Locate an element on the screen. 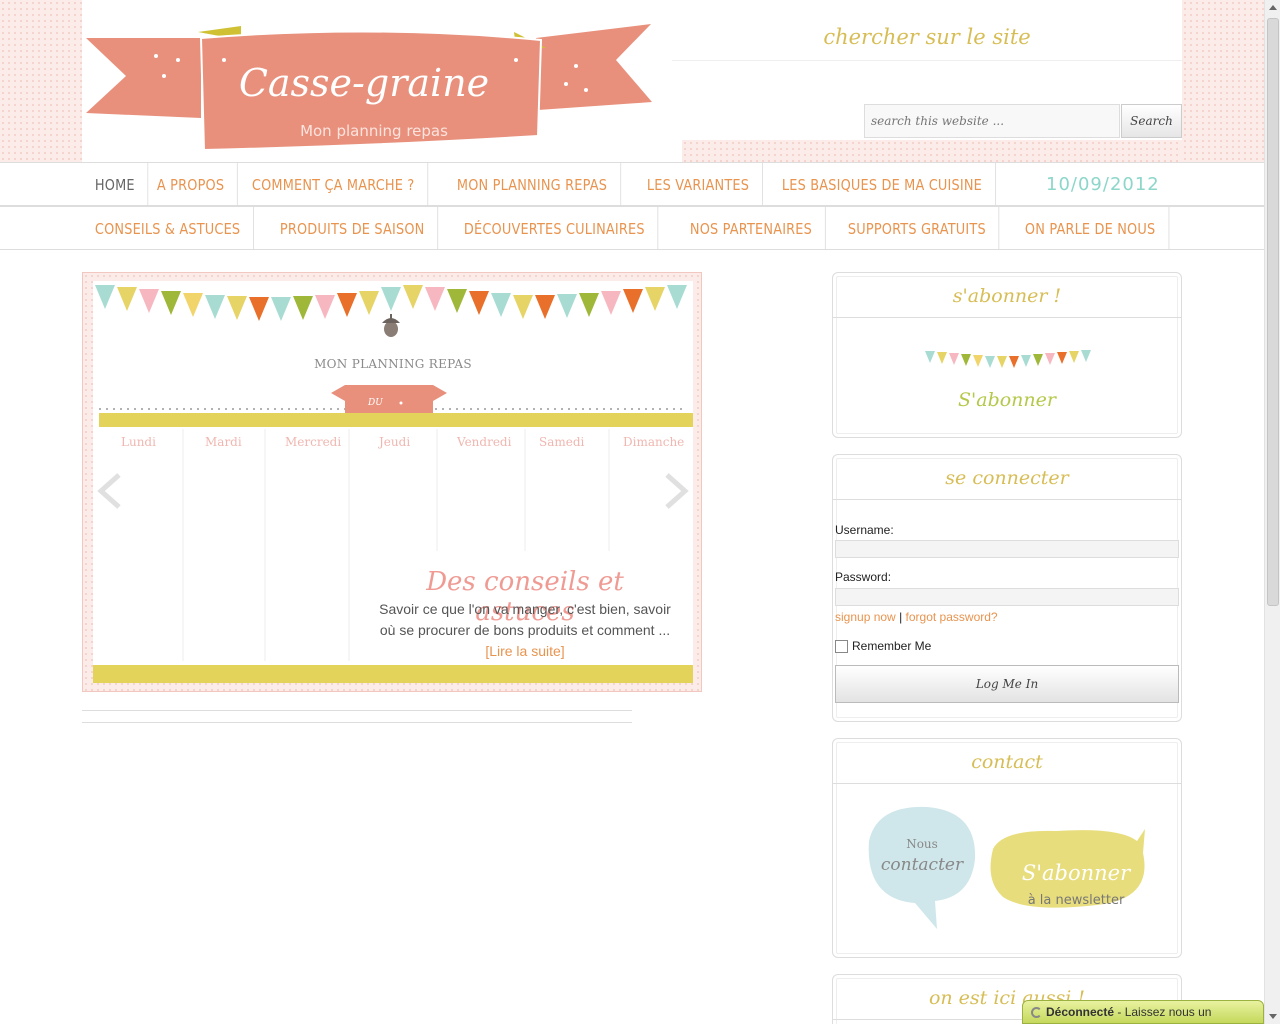 The width and height of the screenshot is (1280, 1024). header-pattern-right is located at coordinates (1223, 81).